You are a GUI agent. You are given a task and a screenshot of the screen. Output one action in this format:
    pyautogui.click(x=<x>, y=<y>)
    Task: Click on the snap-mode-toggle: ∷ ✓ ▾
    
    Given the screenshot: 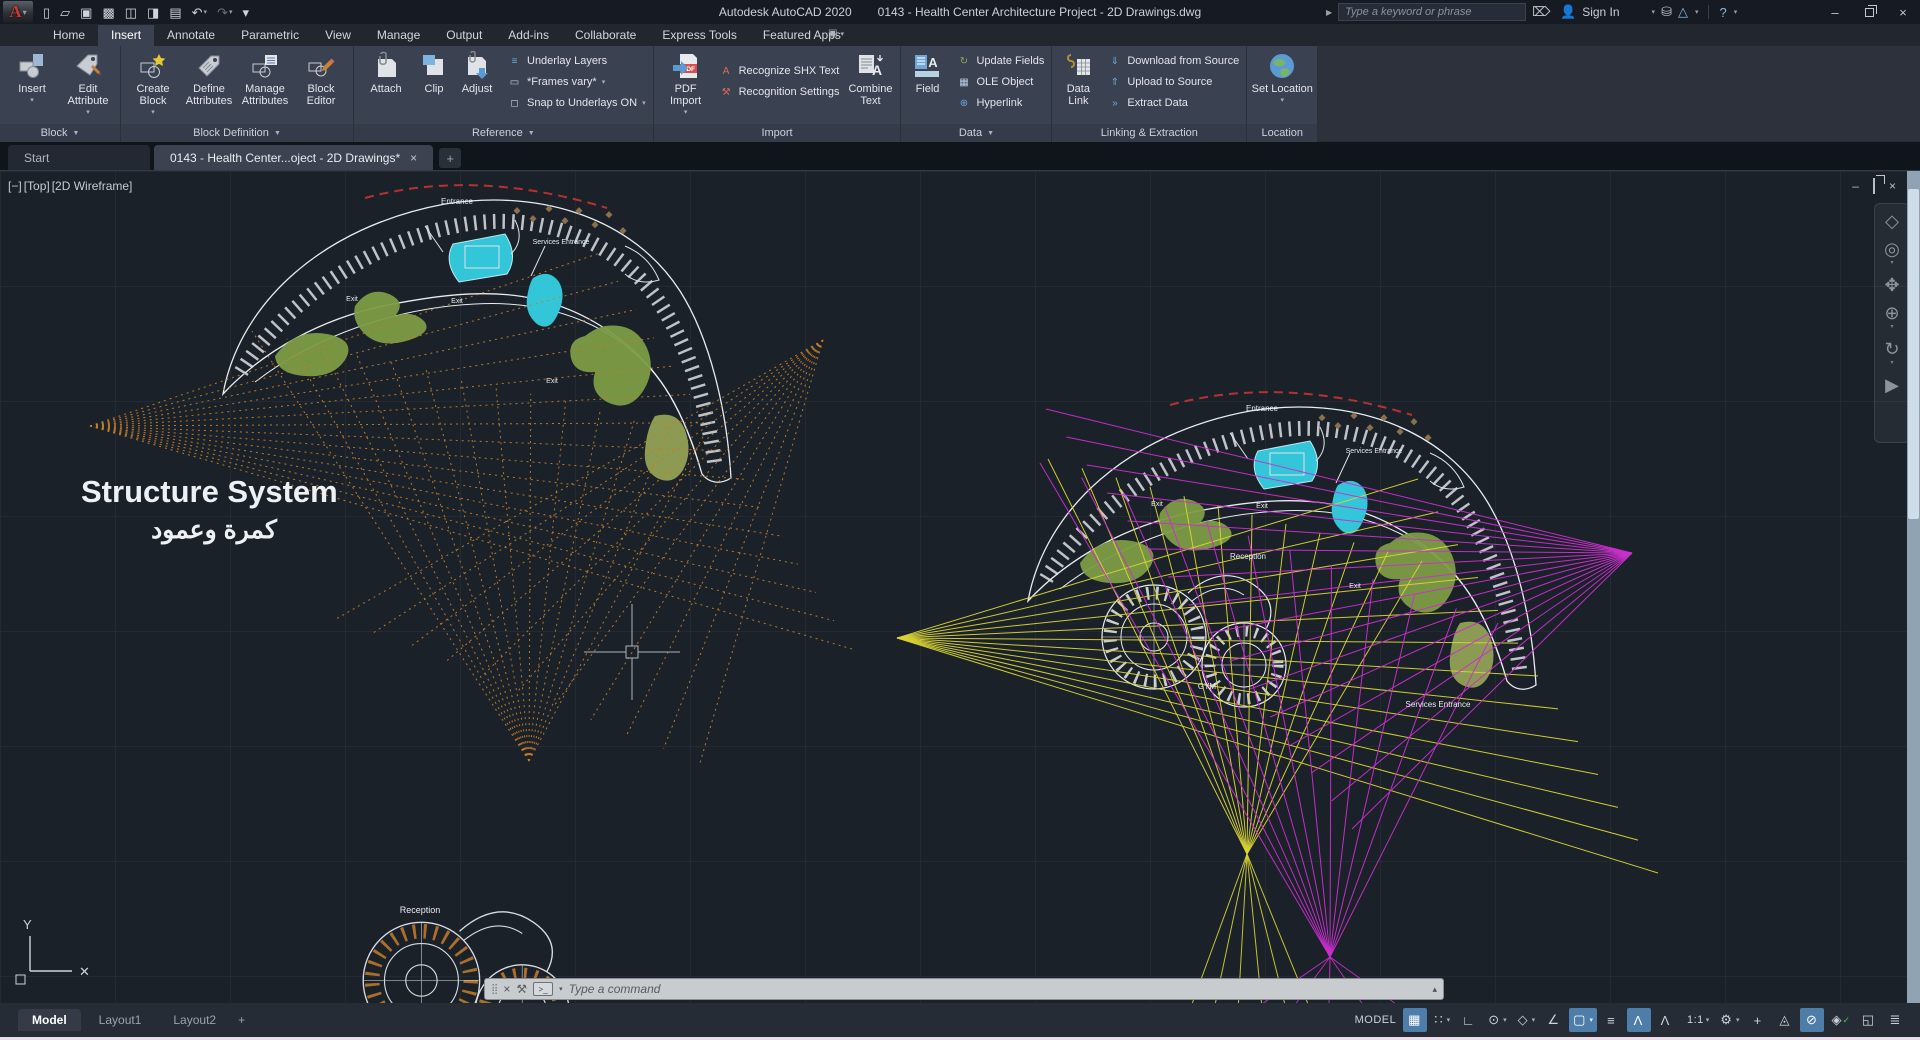 What is the action you would take?
    pyautogui.click(x=1442, y=1020)
    